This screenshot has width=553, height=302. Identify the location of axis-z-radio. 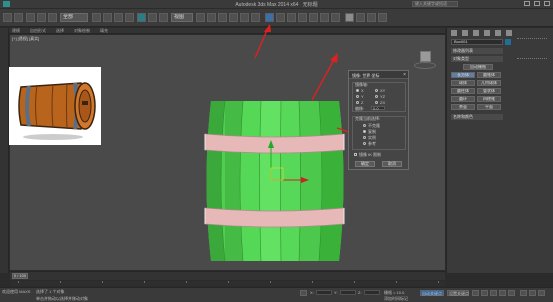
(357, 102).